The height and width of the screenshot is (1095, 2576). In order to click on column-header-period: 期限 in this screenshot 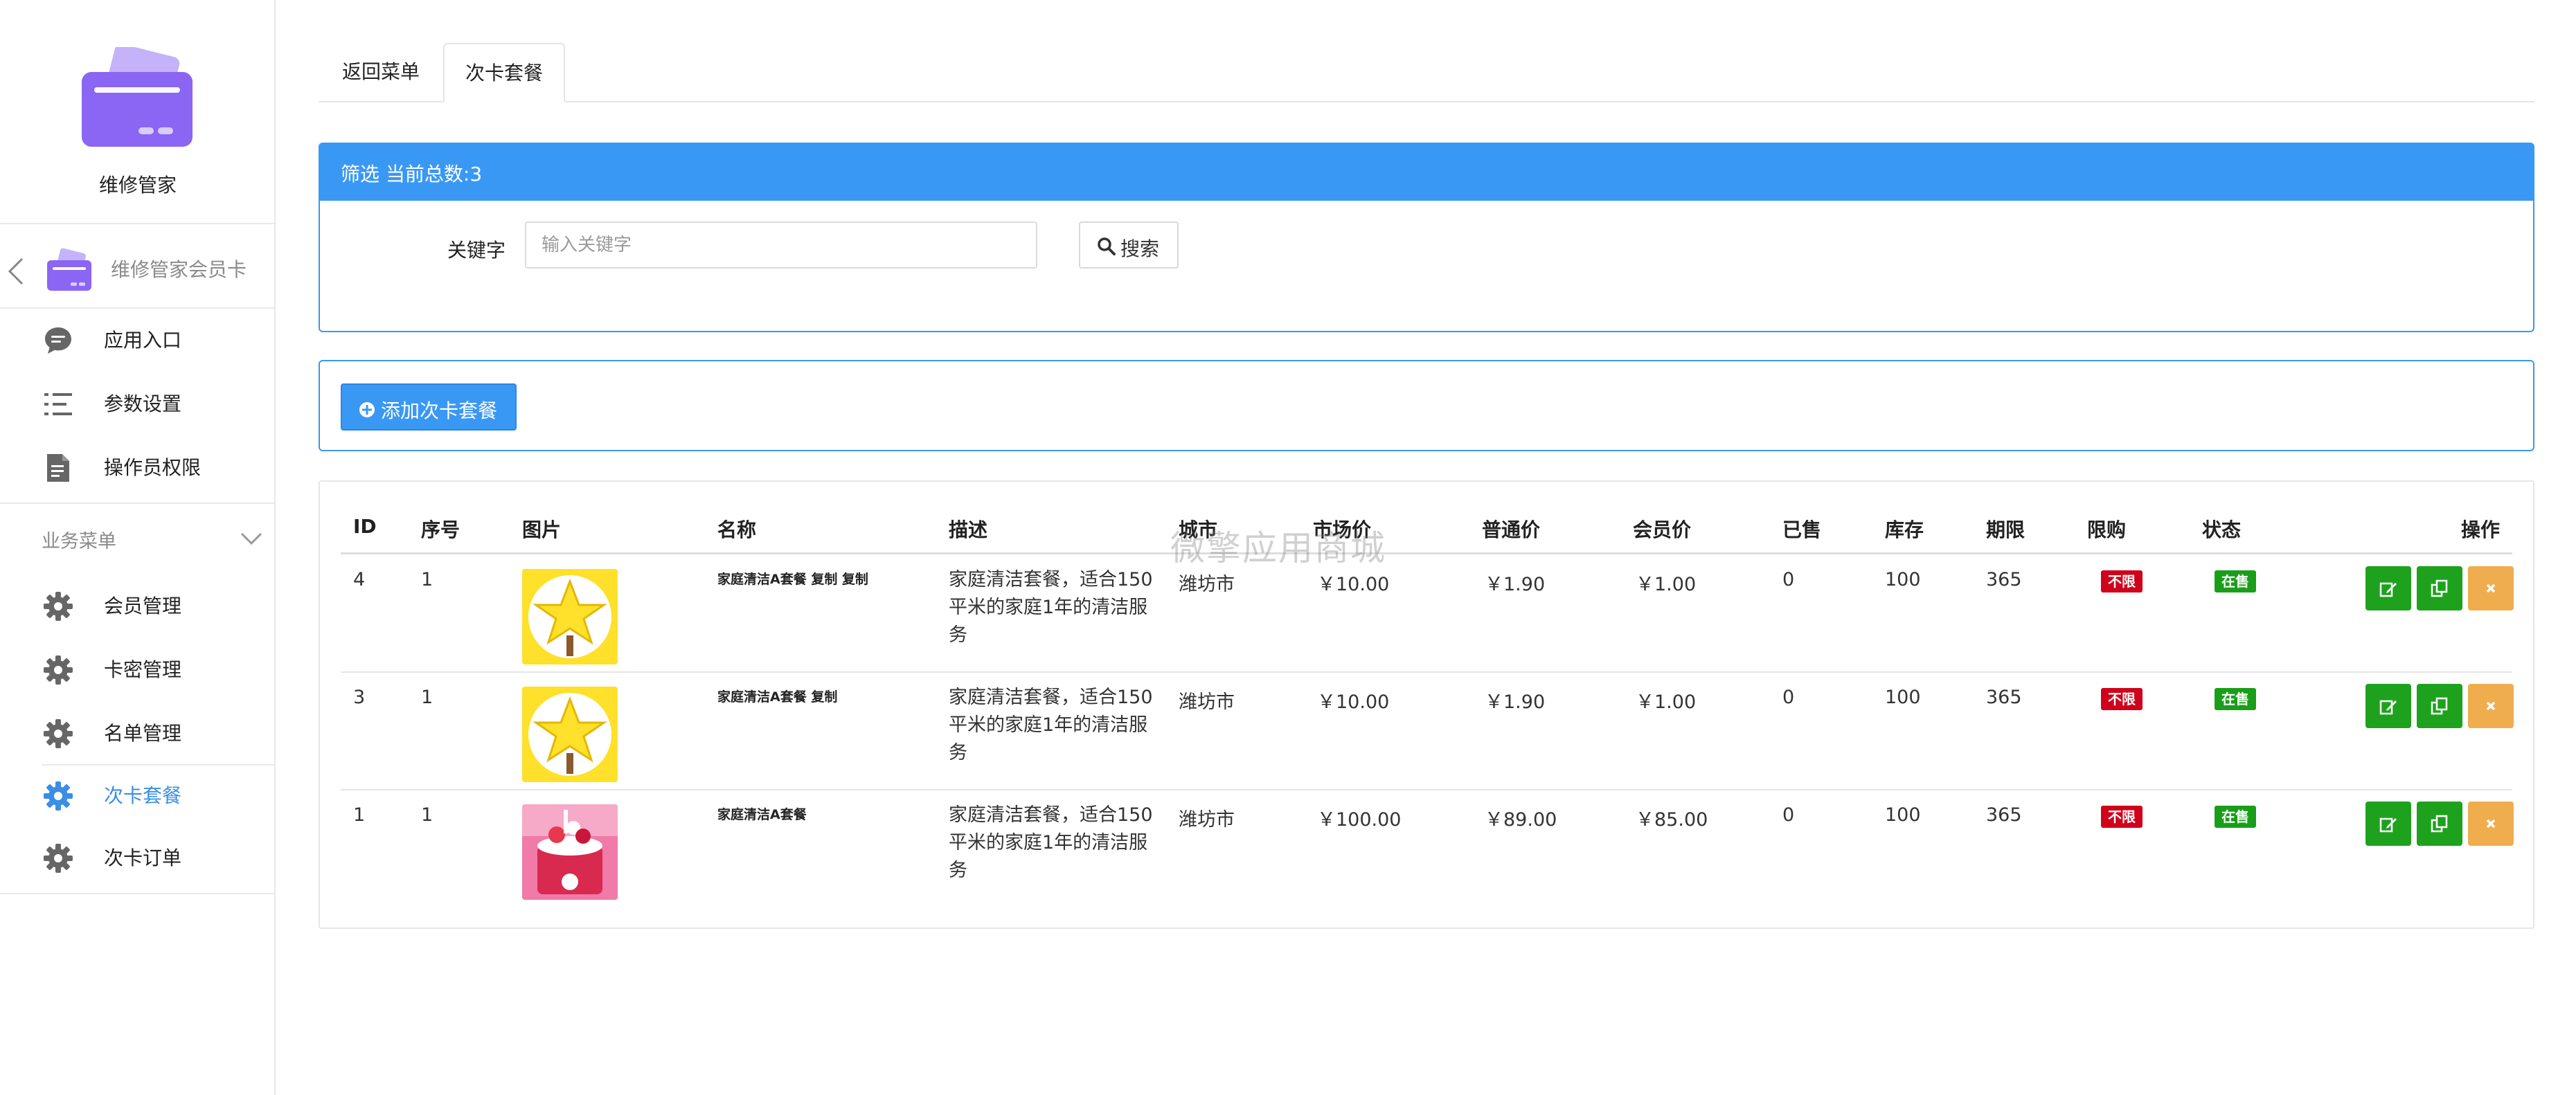, I will do `click(2005, 529)`.